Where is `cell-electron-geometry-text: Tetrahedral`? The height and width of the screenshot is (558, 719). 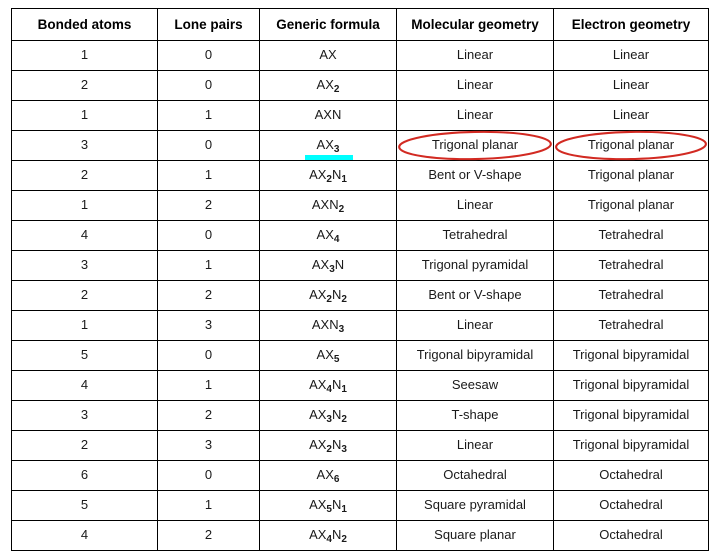
cell-electron-geometry-text: Tetrahedral is located at coordinates (631, 295).